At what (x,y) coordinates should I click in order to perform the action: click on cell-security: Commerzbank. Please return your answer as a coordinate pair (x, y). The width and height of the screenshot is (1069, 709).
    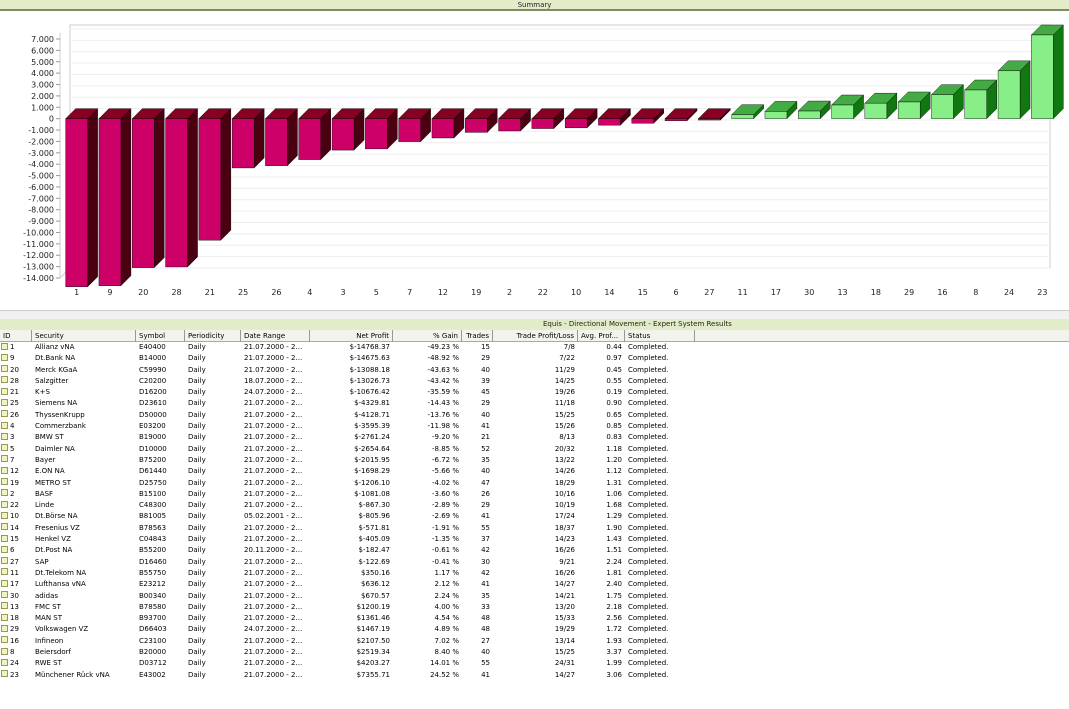
    Looking at the image, I should click on (60, 426).